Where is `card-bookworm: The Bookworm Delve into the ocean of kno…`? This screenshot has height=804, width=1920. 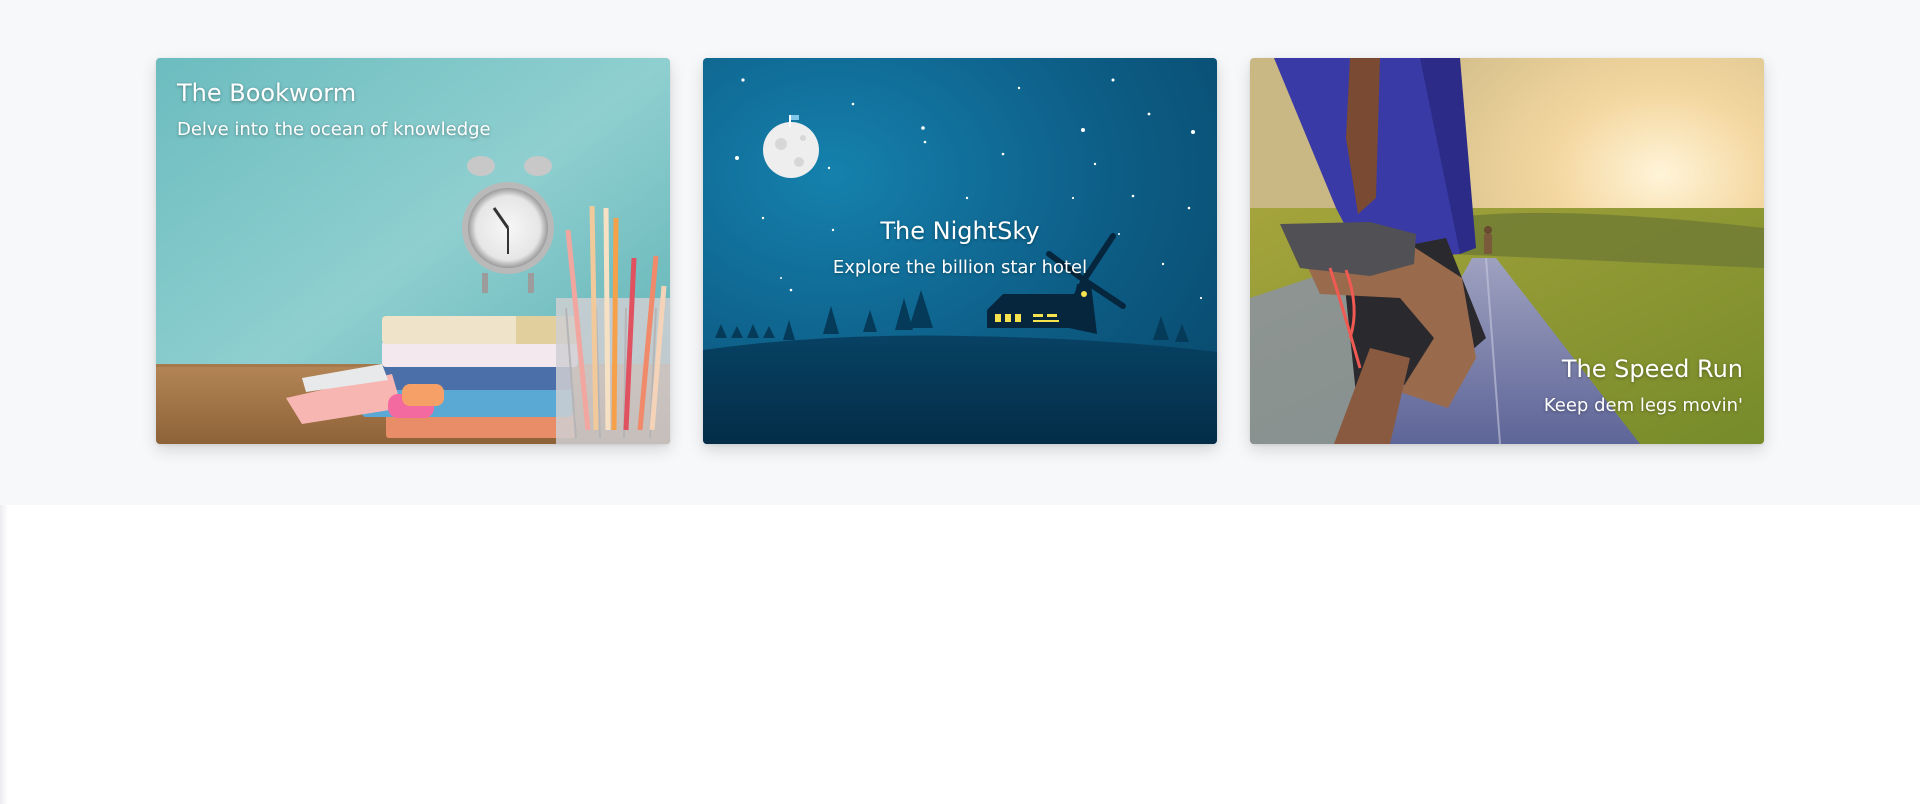
card-bookworm: The Bookworm Delve into the ocean of kno… is located at coordinates (413, 251).